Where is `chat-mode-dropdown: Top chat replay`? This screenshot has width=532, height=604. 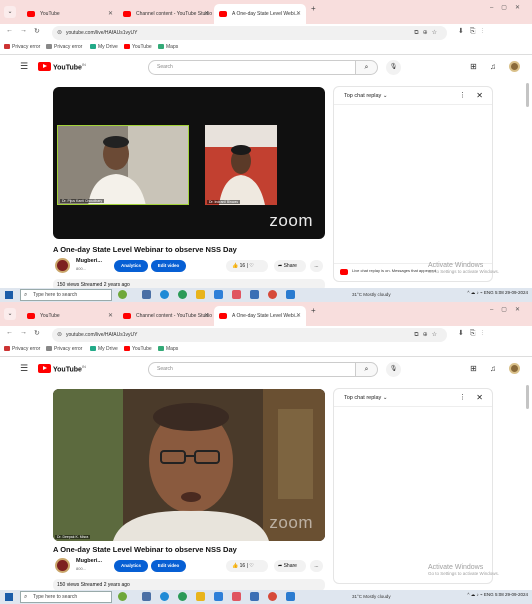
chat-mode-dropdown: Top chat replay is located at coordinates (362, 96).